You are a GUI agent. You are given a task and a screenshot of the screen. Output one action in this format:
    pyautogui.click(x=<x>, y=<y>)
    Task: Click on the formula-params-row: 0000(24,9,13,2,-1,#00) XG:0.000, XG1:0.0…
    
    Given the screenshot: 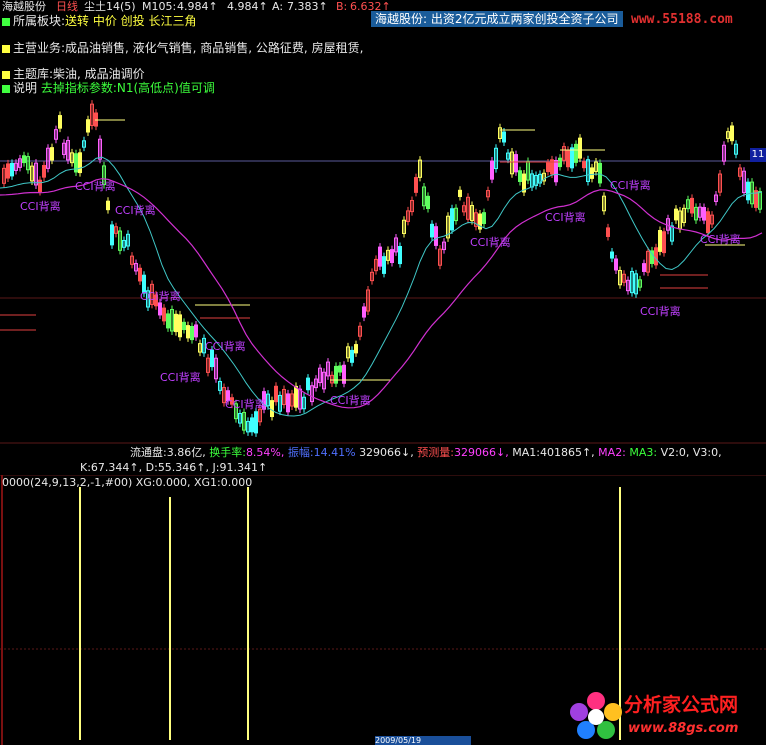 What is the action you would take?
    pyautogui.click(x=127, y=482)
    